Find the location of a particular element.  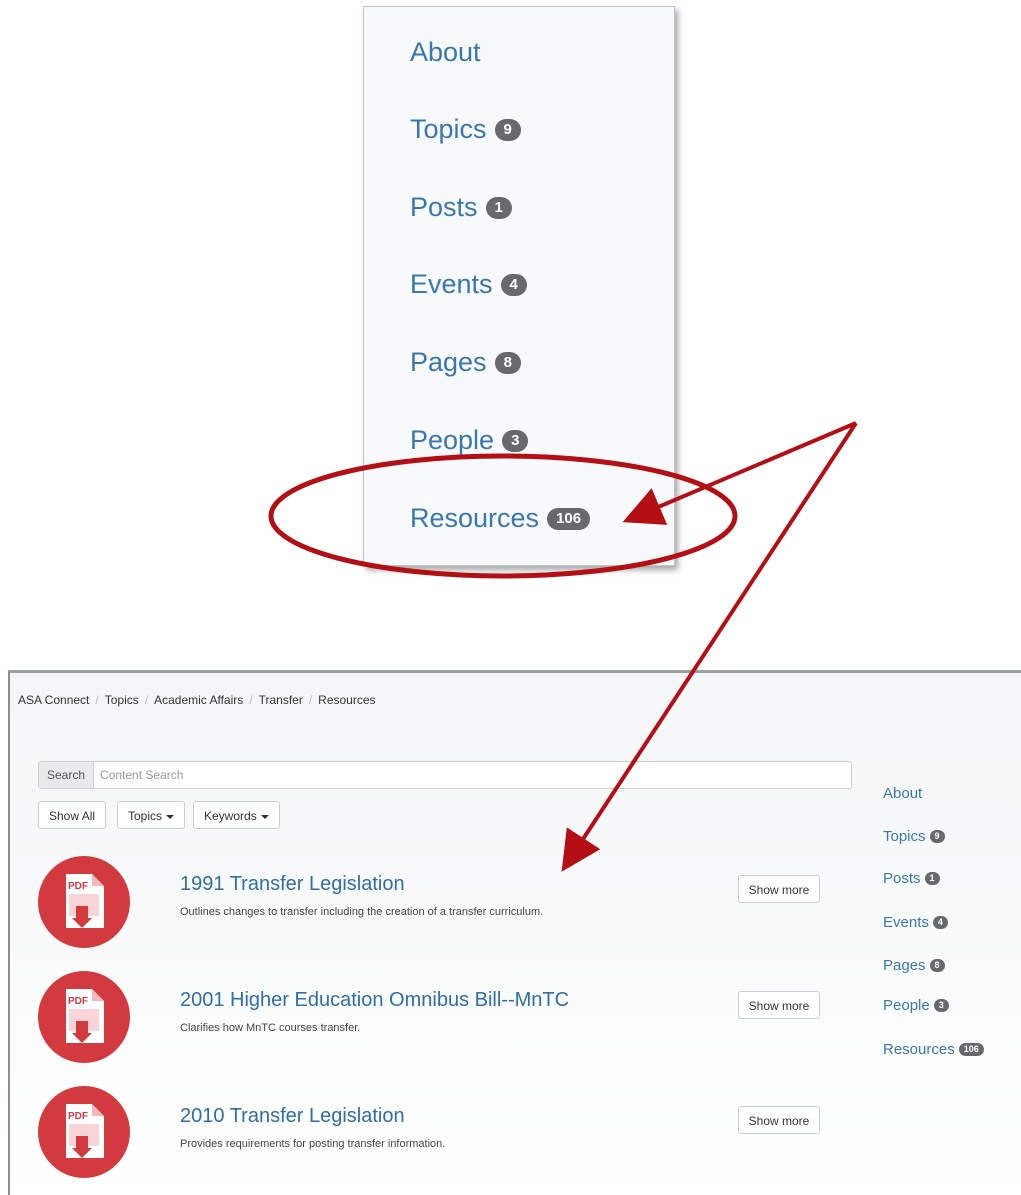

show-all-label: Show All is located at coordinates (72, 816).